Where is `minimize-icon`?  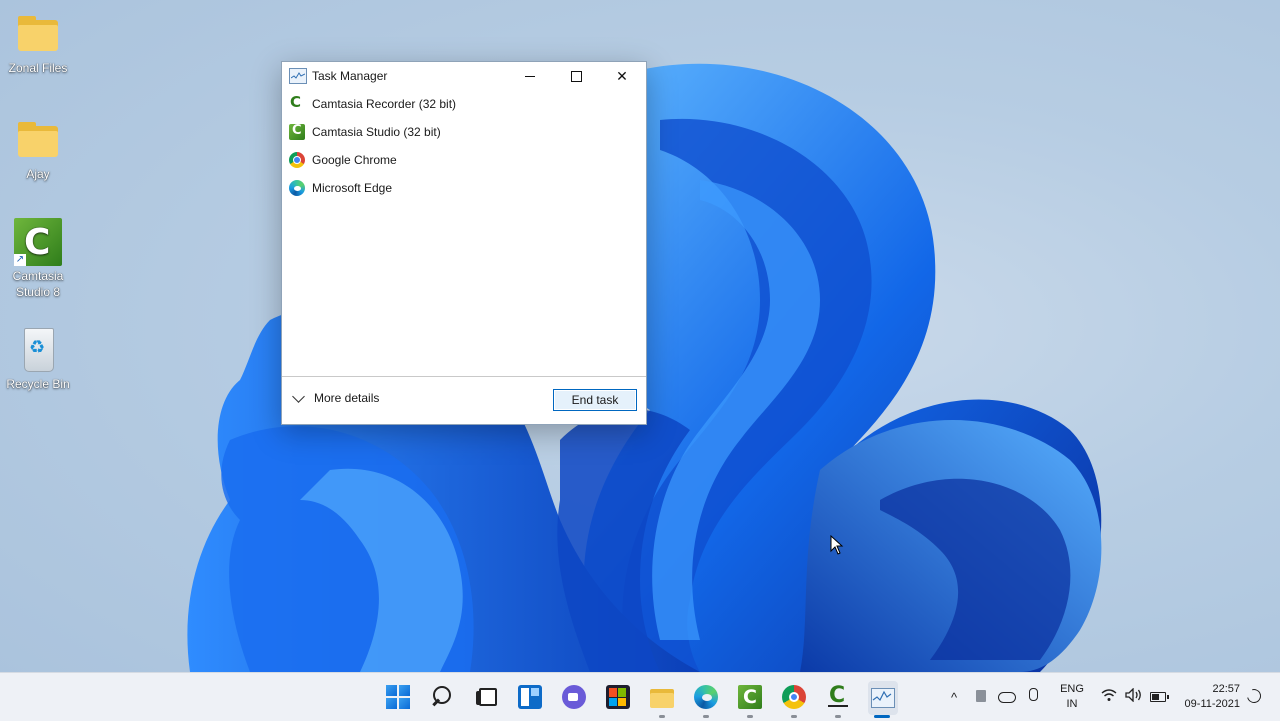
minimize-icon is located at coordinates (530, 76).